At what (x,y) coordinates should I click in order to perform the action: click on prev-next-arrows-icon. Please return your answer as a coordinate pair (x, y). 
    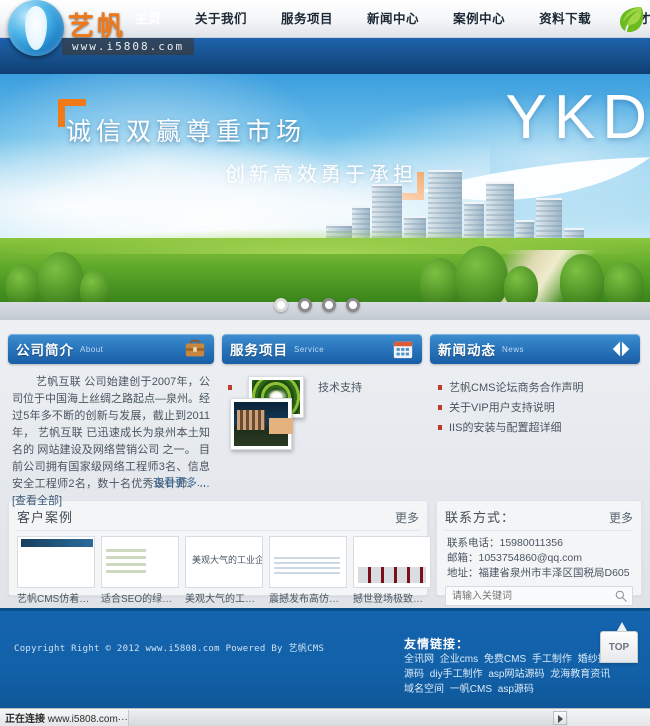
    Looking at the image, I should click on (621, 349).